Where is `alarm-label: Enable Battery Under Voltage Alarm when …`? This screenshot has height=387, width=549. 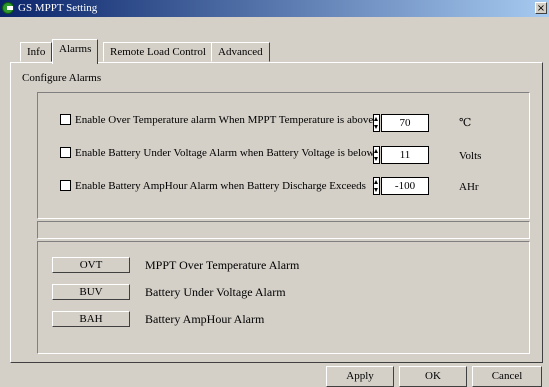 alarm-label: Enable Battery Under Voltage Alarm when … is located at coordinates (225, 153).